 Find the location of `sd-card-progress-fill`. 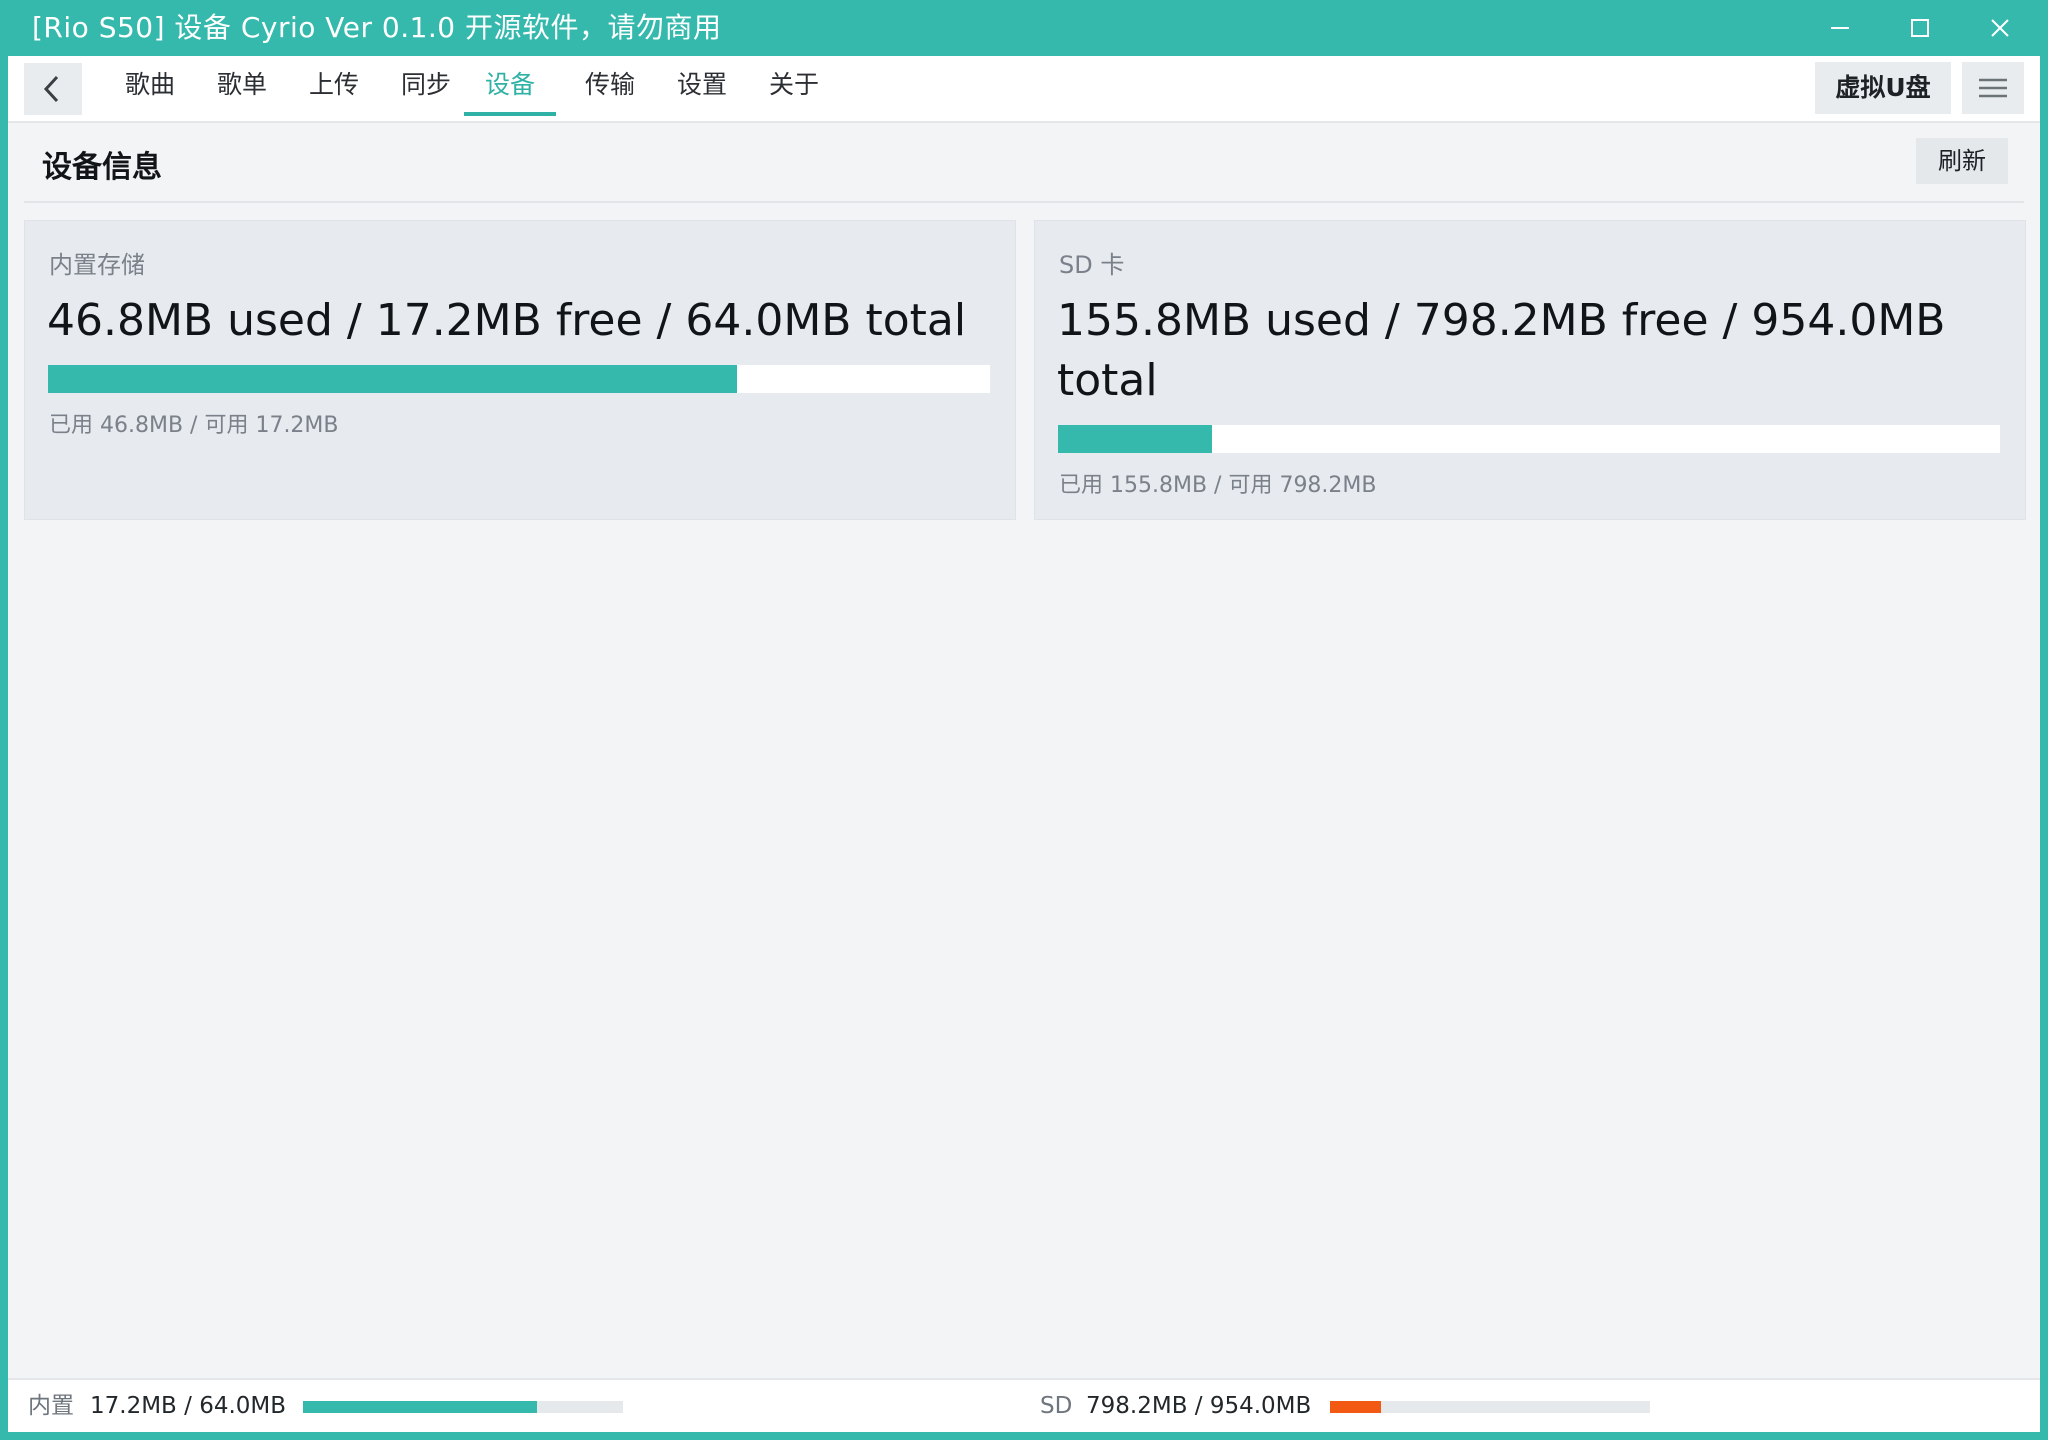

sd-card-progress-fill is located at coordinates (1135, 439).